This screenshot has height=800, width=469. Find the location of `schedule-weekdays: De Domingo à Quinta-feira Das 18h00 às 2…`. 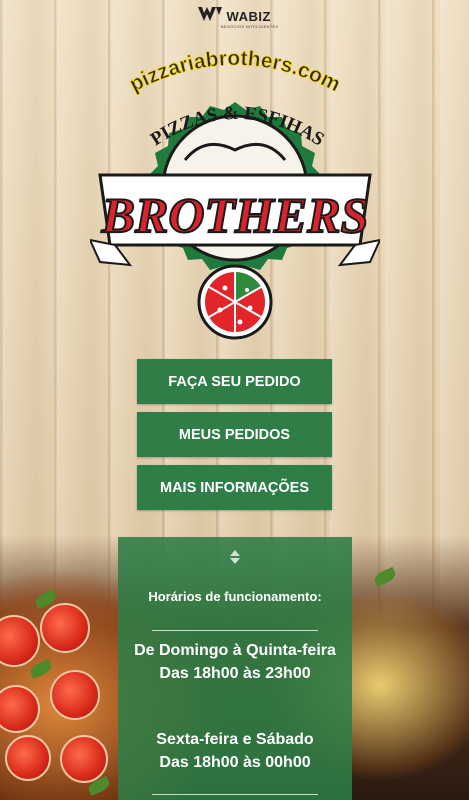

schedule-weekdays: De Domingo à Quinta-feira Das 18h00 às 2… is located at coordinates (235, 662).